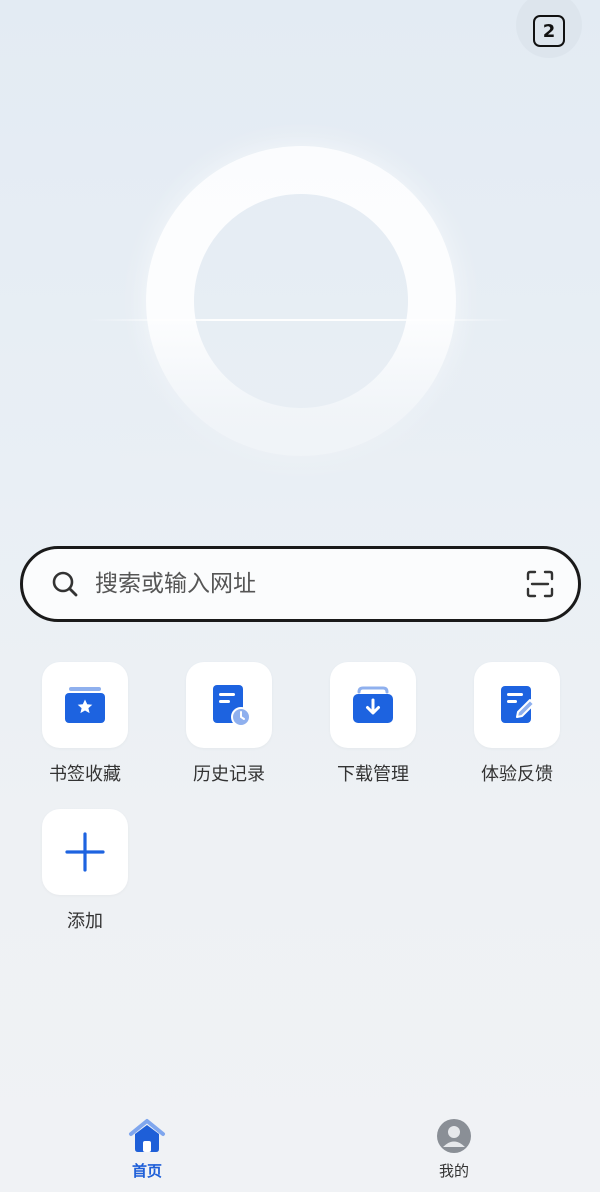  Describe the element at coordinates (373, 774) in the screenshot. I see `shortcut-label: 下载管理` at that location.